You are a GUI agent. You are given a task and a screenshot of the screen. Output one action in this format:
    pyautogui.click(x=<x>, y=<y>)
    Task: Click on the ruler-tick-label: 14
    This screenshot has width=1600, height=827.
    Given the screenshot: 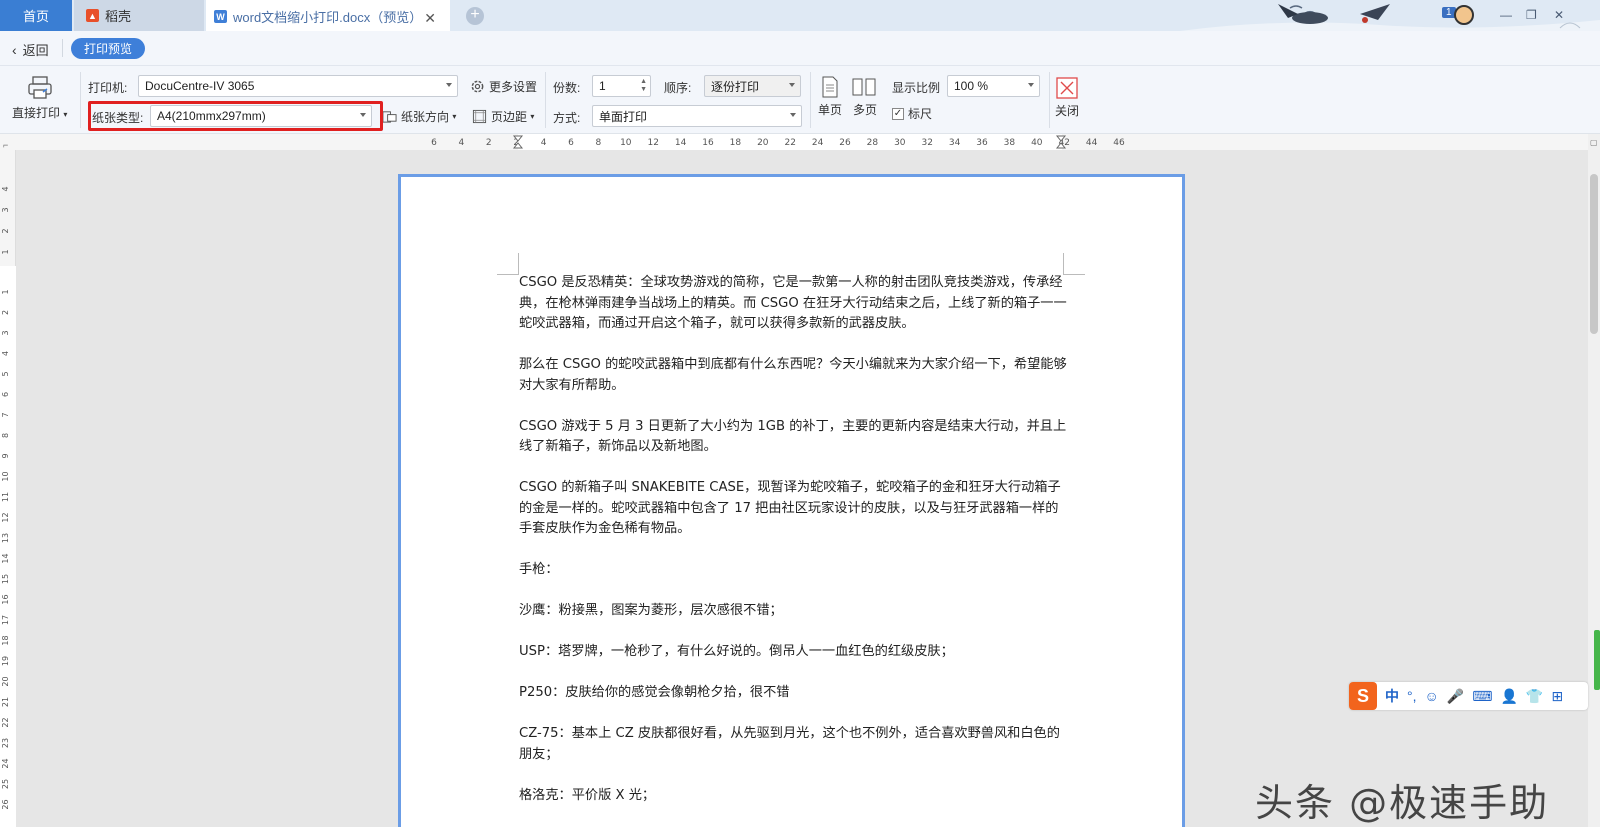 What is the action you would take?
    pyautogui.click(x=5, y=558)
    